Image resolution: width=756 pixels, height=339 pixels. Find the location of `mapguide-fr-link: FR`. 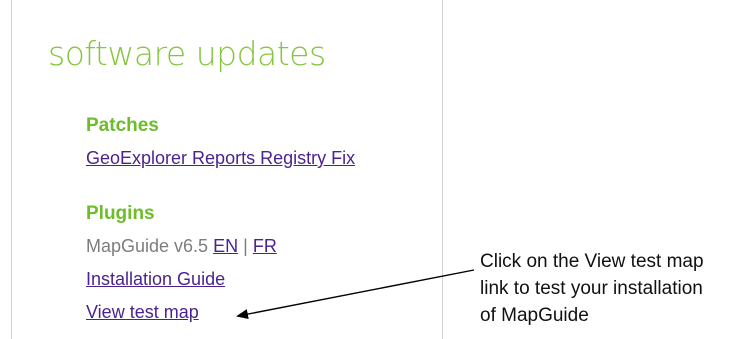

mapguide-fr-link: FR is located at coordinates (265, 246).